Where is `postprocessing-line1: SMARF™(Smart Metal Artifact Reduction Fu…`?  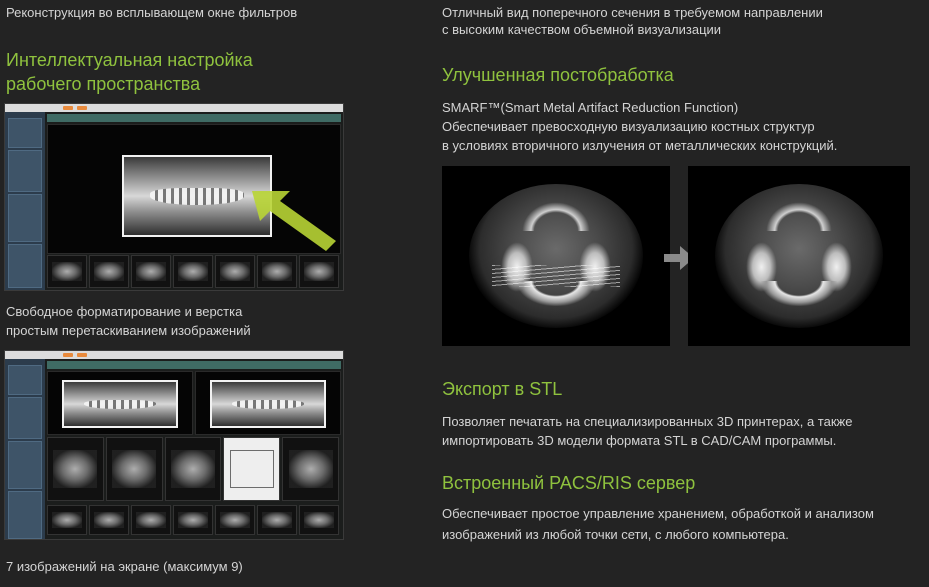 postprocessing-line1: SMARF™(Smart Metal Artifact Reduction Fu… is located at coordinates (590, 107).